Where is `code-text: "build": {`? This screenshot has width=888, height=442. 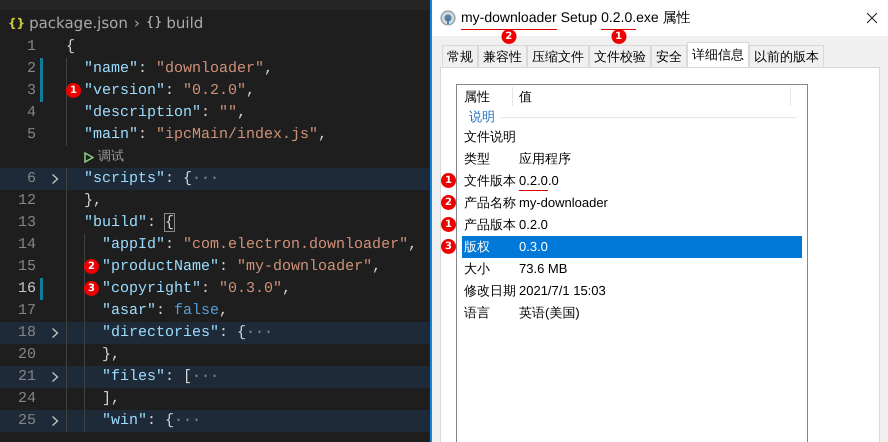
code-text: "build": { is located at coordinates (129, 222).